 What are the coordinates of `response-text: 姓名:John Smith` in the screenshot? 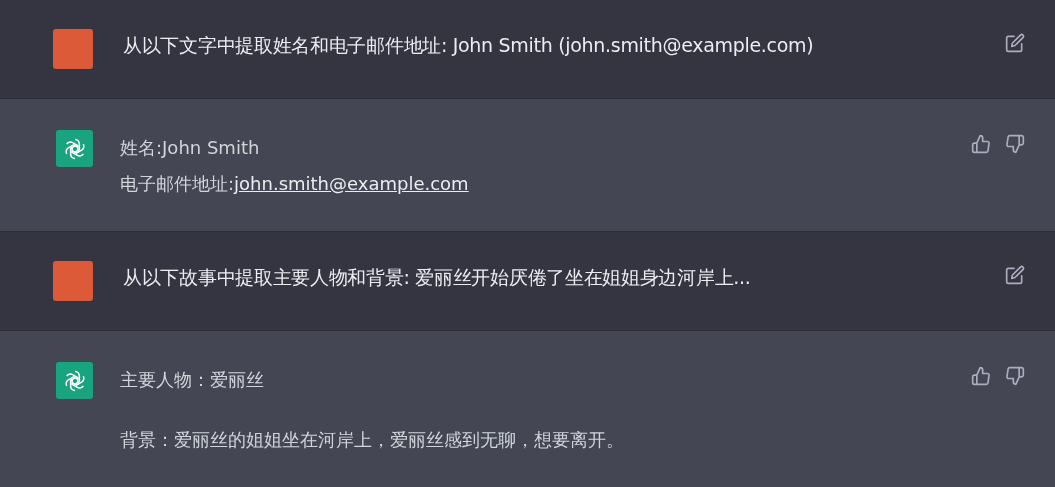 It's located at (190, 147).